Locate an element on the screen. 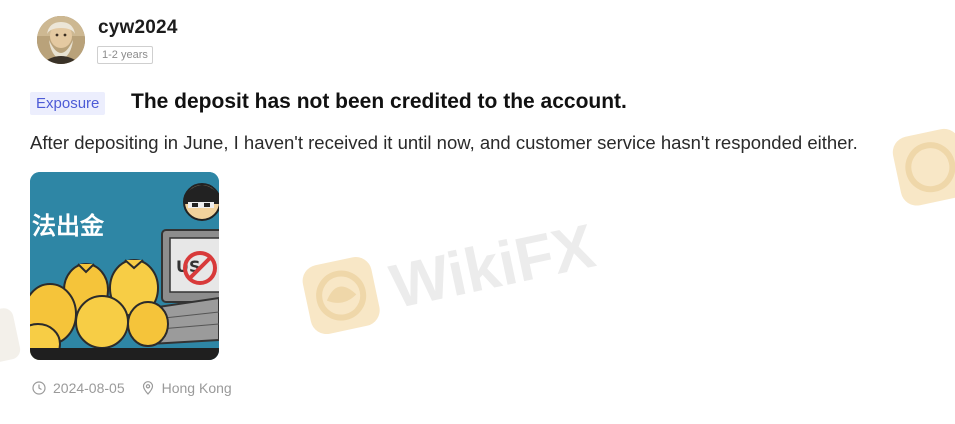  user-avatar-icon is located at coordinates (61, 40).